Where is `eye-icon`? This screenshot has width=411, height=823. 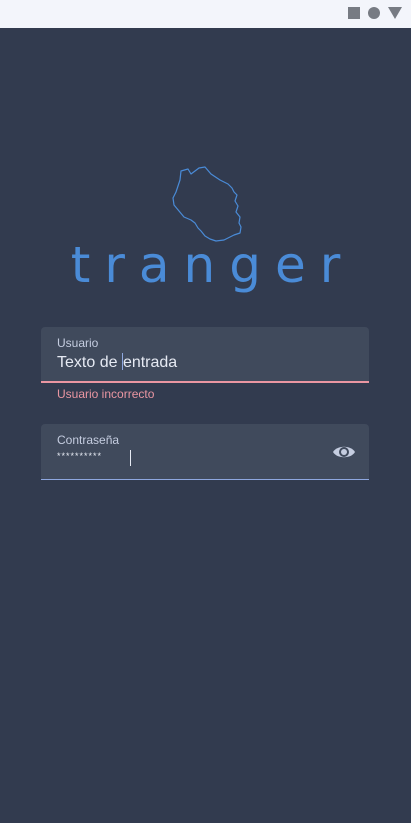
eye-icon is located at coordinates (344, 452).